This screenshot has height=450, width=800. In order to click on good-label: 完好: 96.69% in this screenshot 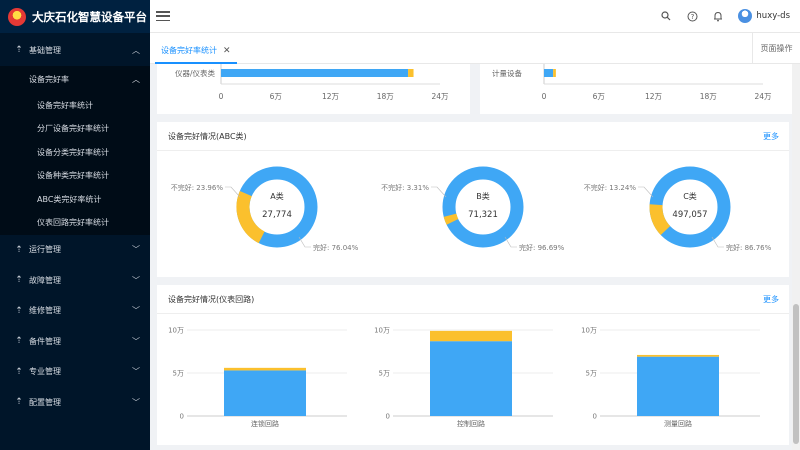, I will do `click(542, 247)`.